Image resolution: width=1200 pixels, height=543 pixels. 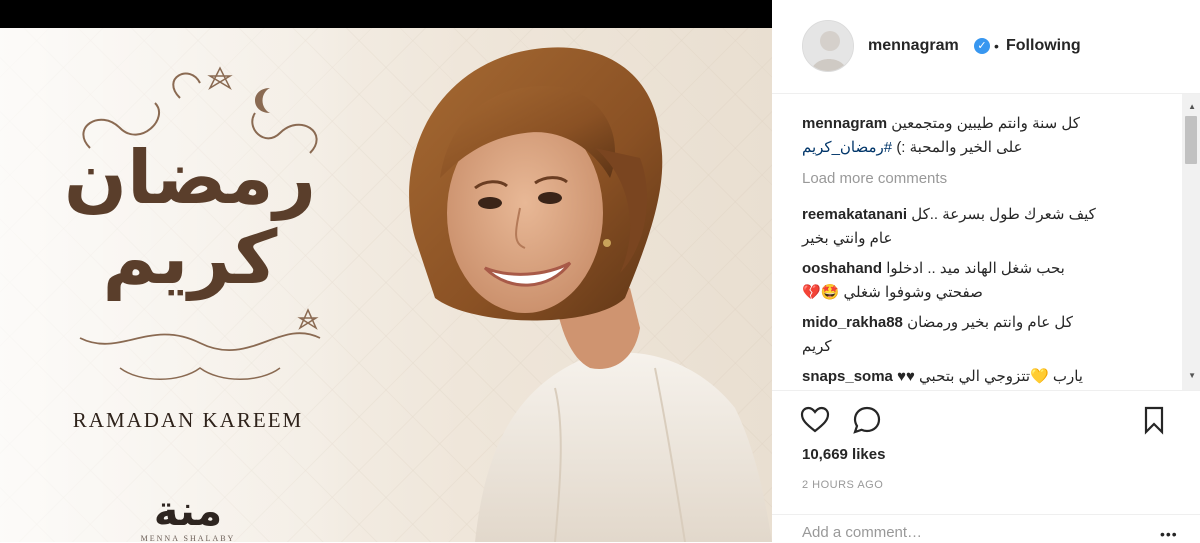 What do you see at coordinates (913, 46) in the screenshot?
I see `header-username: mennagram` at bounding box center [913, 46].